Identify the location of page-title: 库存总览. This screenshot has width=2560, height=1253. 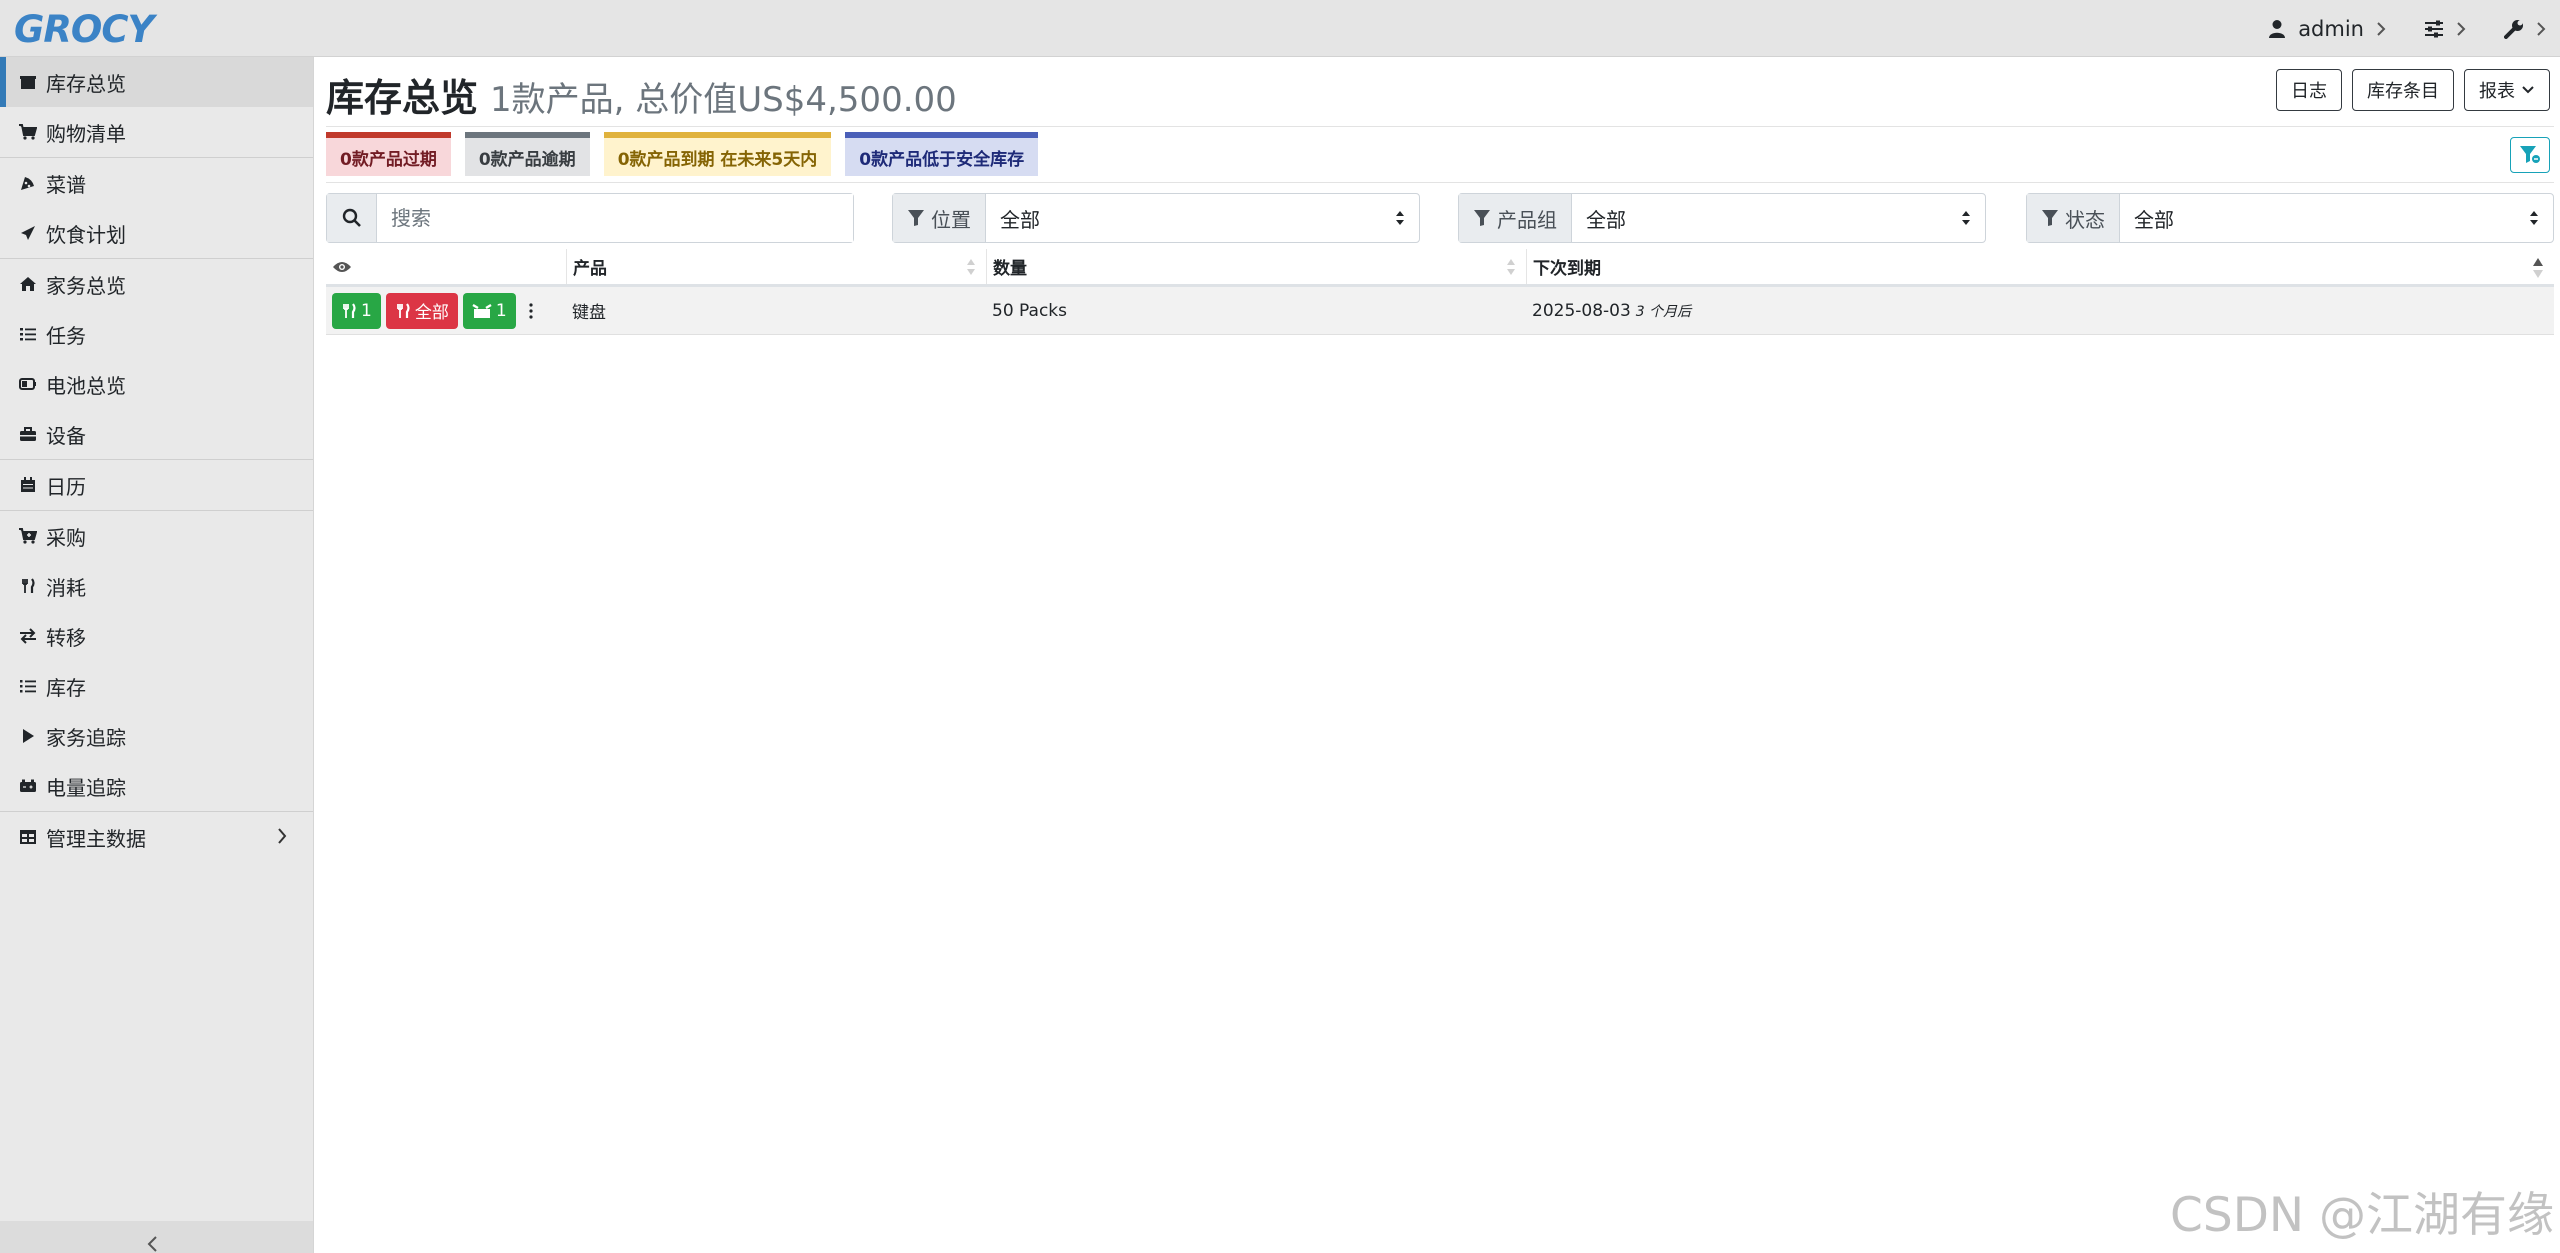
(402, 98).